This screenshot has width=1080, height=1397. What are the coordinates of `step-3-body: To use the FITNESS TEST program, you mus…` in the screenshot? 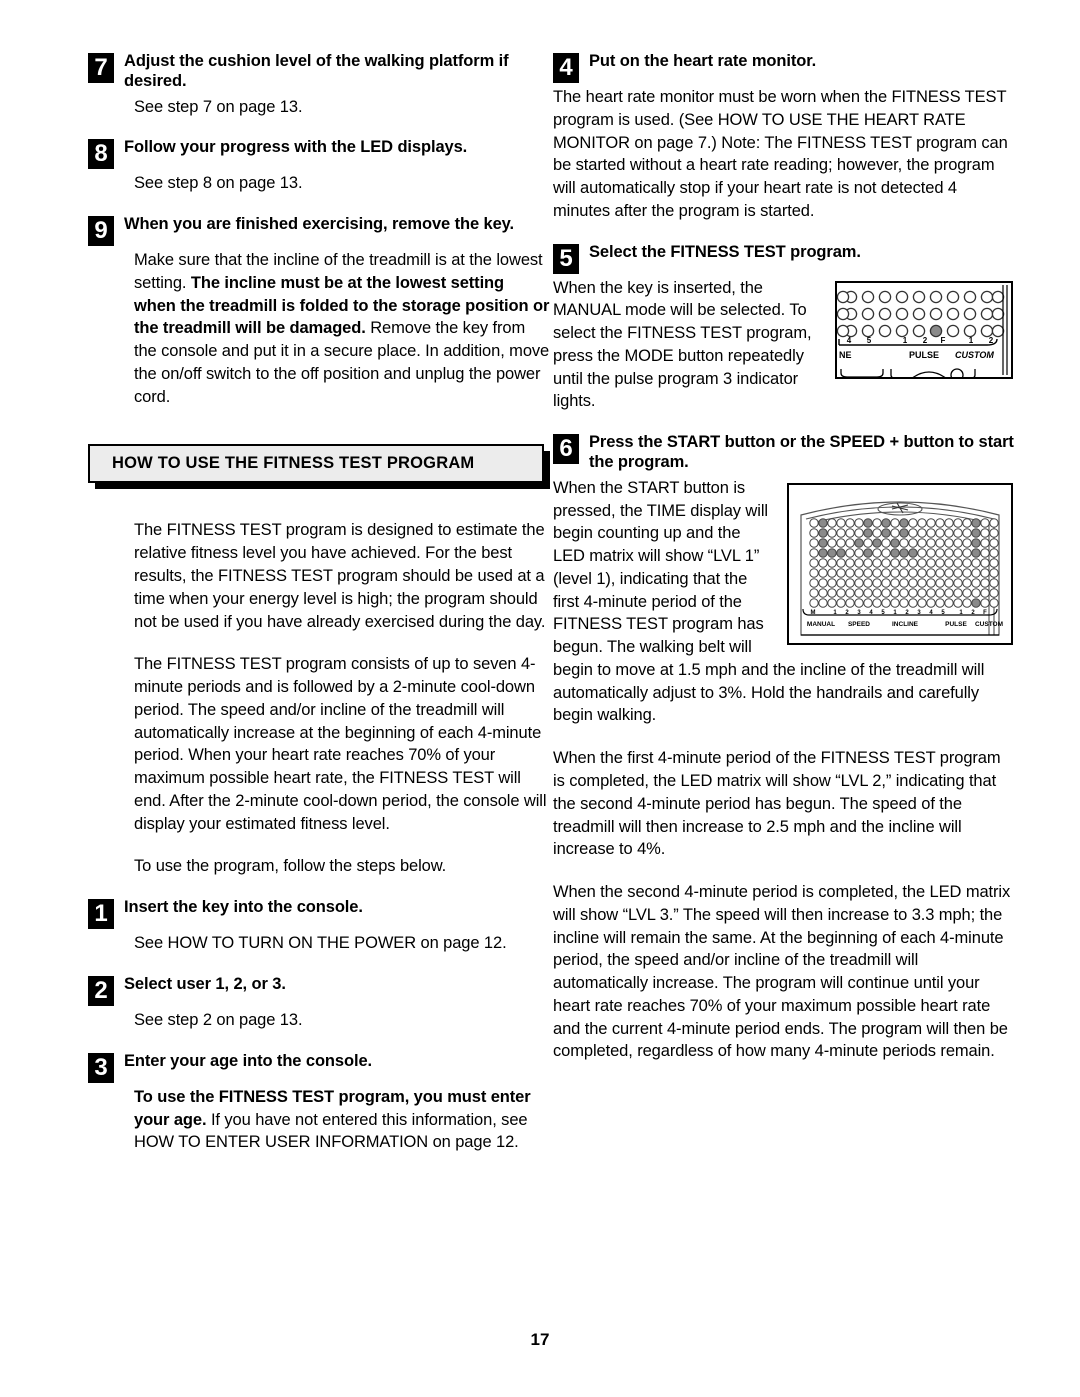 It's located at (342, 1120).